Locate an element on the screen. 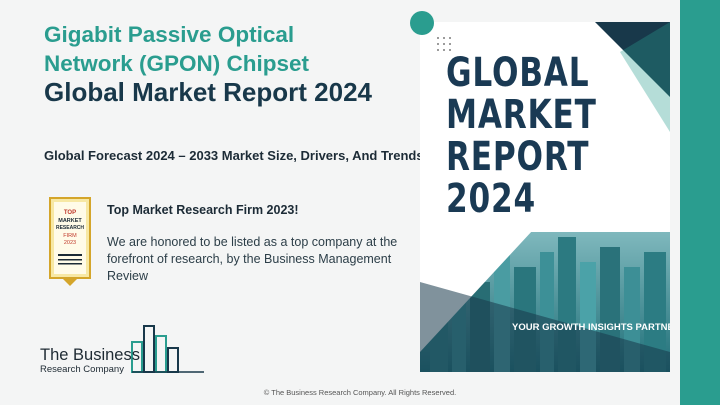  company-logo: The Business Research Company is located at coordinates (121, 350).